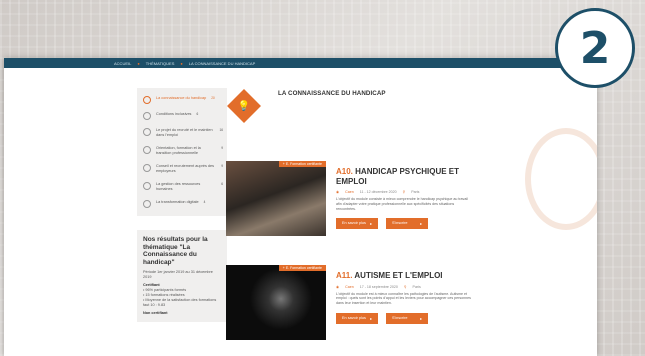 This screenshot has width=645, height=356. What do you see at coordinates (221, 130) in the screenshot?
I see `sidebar-item-count: 16` at bounding box center [221, 130].